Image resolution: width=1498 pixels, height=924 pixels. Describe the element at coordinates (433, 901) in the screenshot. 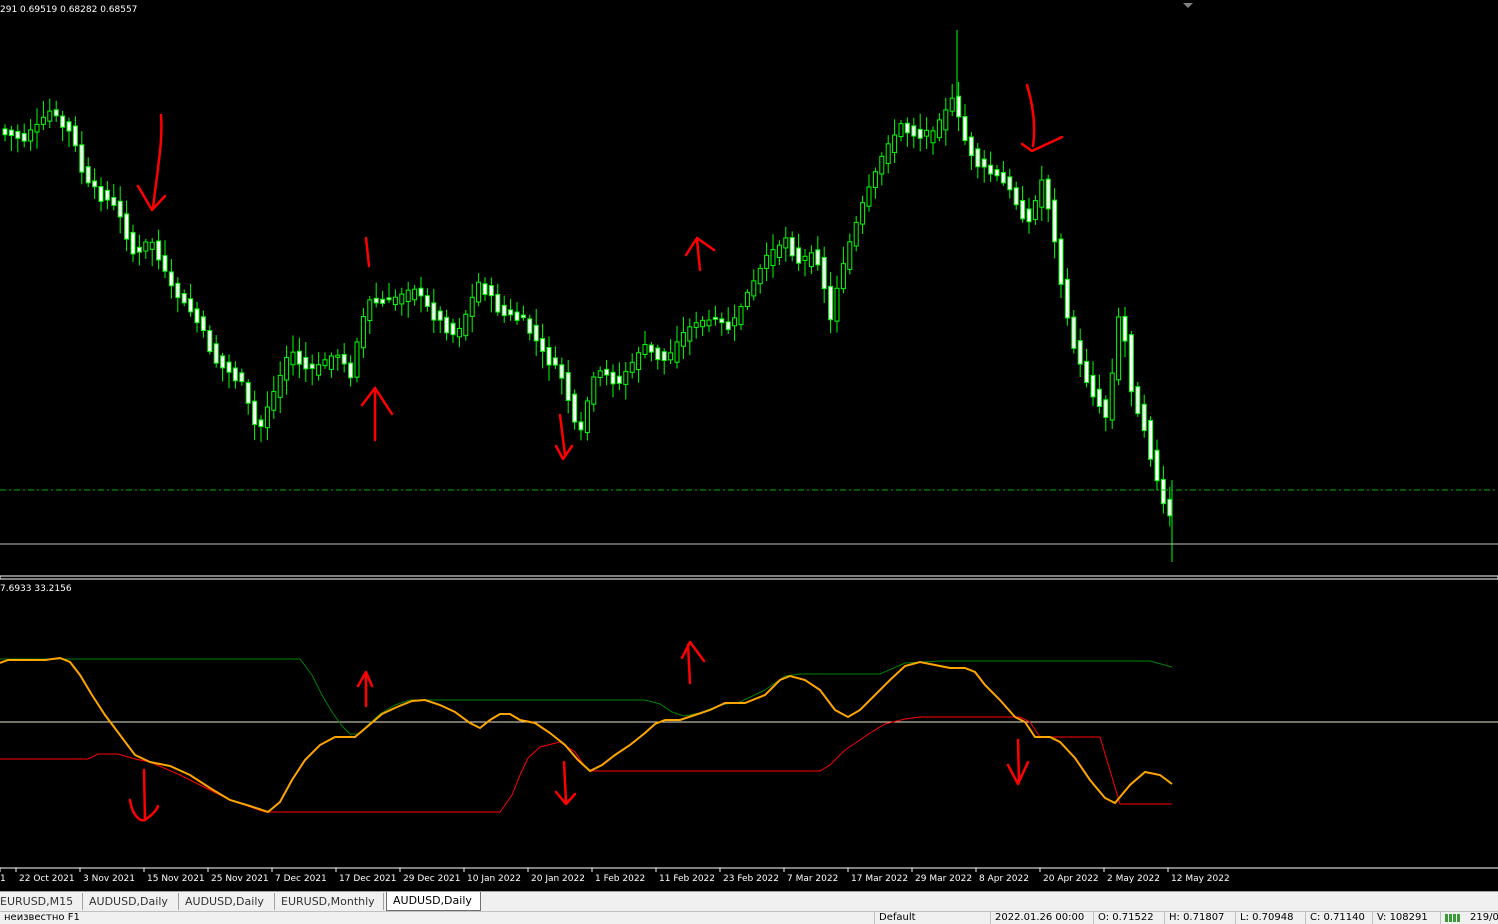

I see `tab-audusd-daily-active: AUDUSD,Daily` at that location.